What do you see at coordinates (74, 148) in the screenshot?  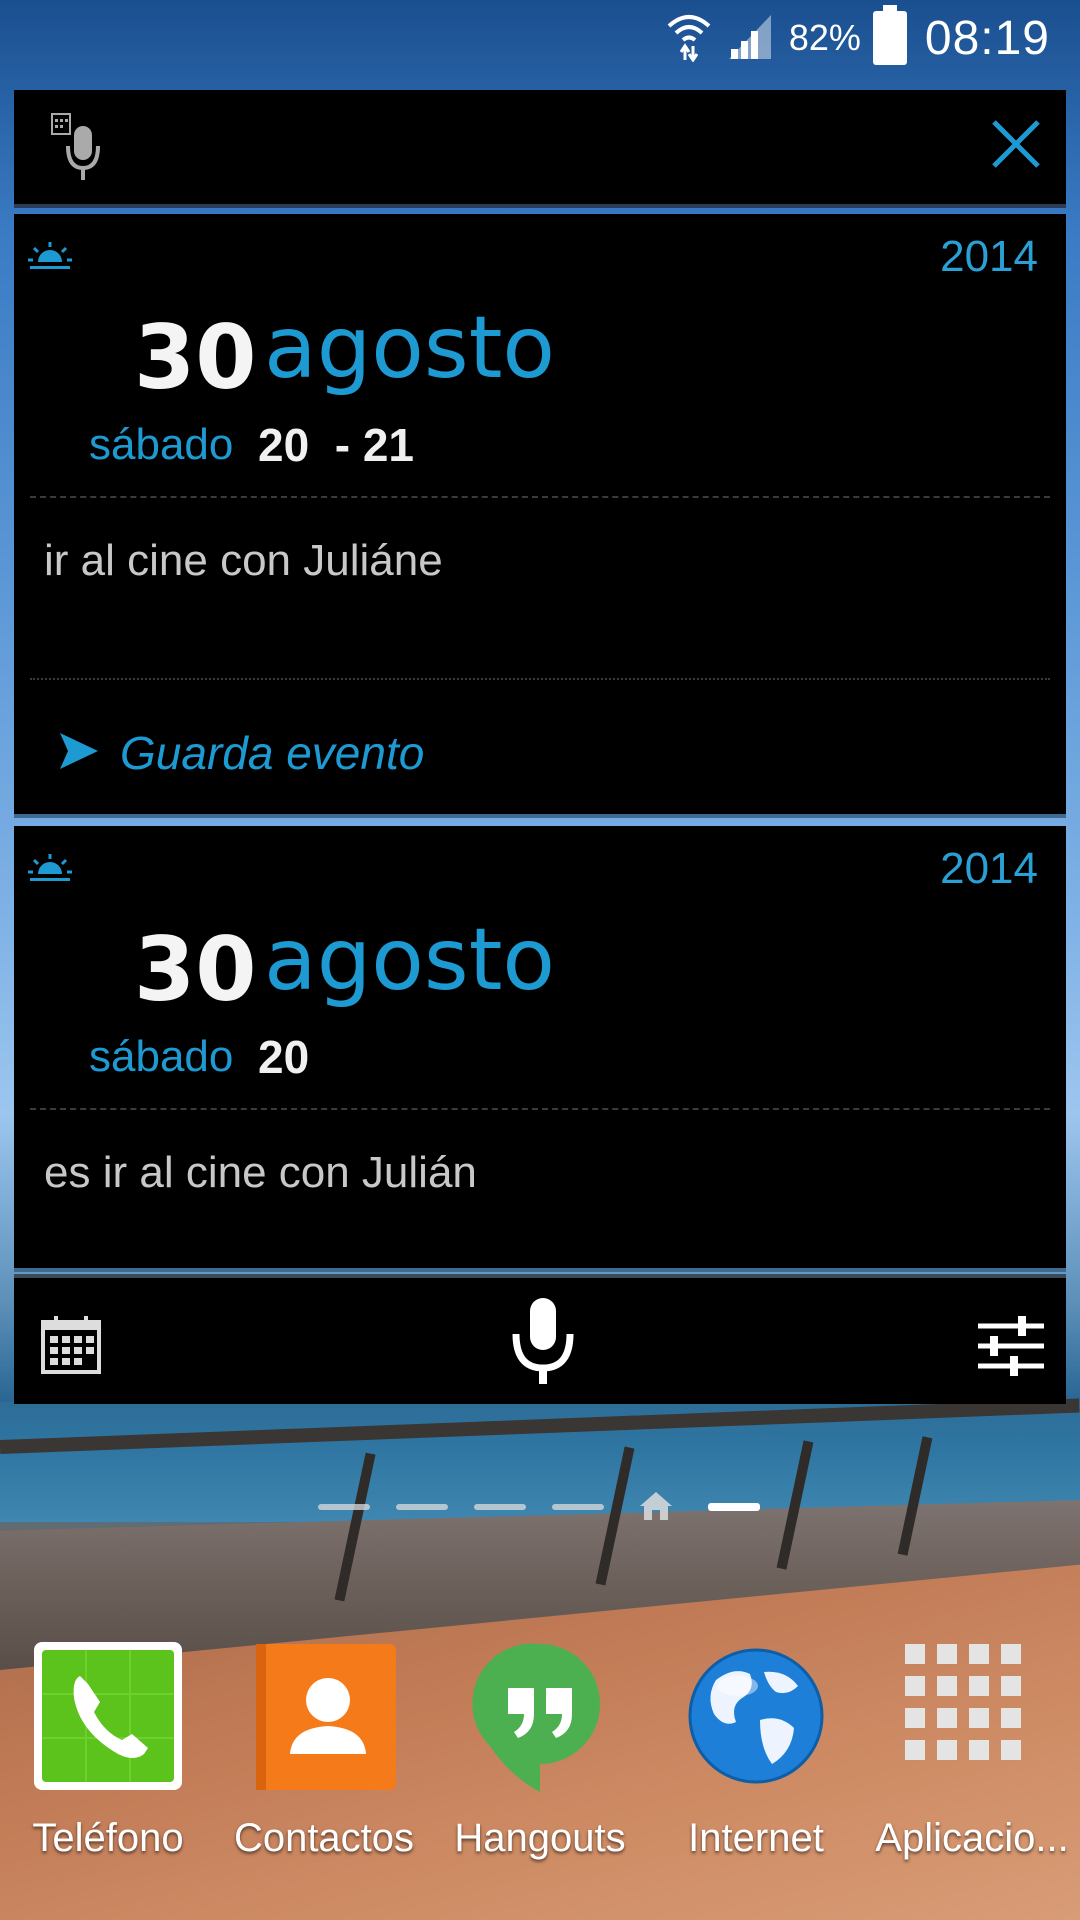 I see `voice-calendar-icon` at bounding box center [74, 148].